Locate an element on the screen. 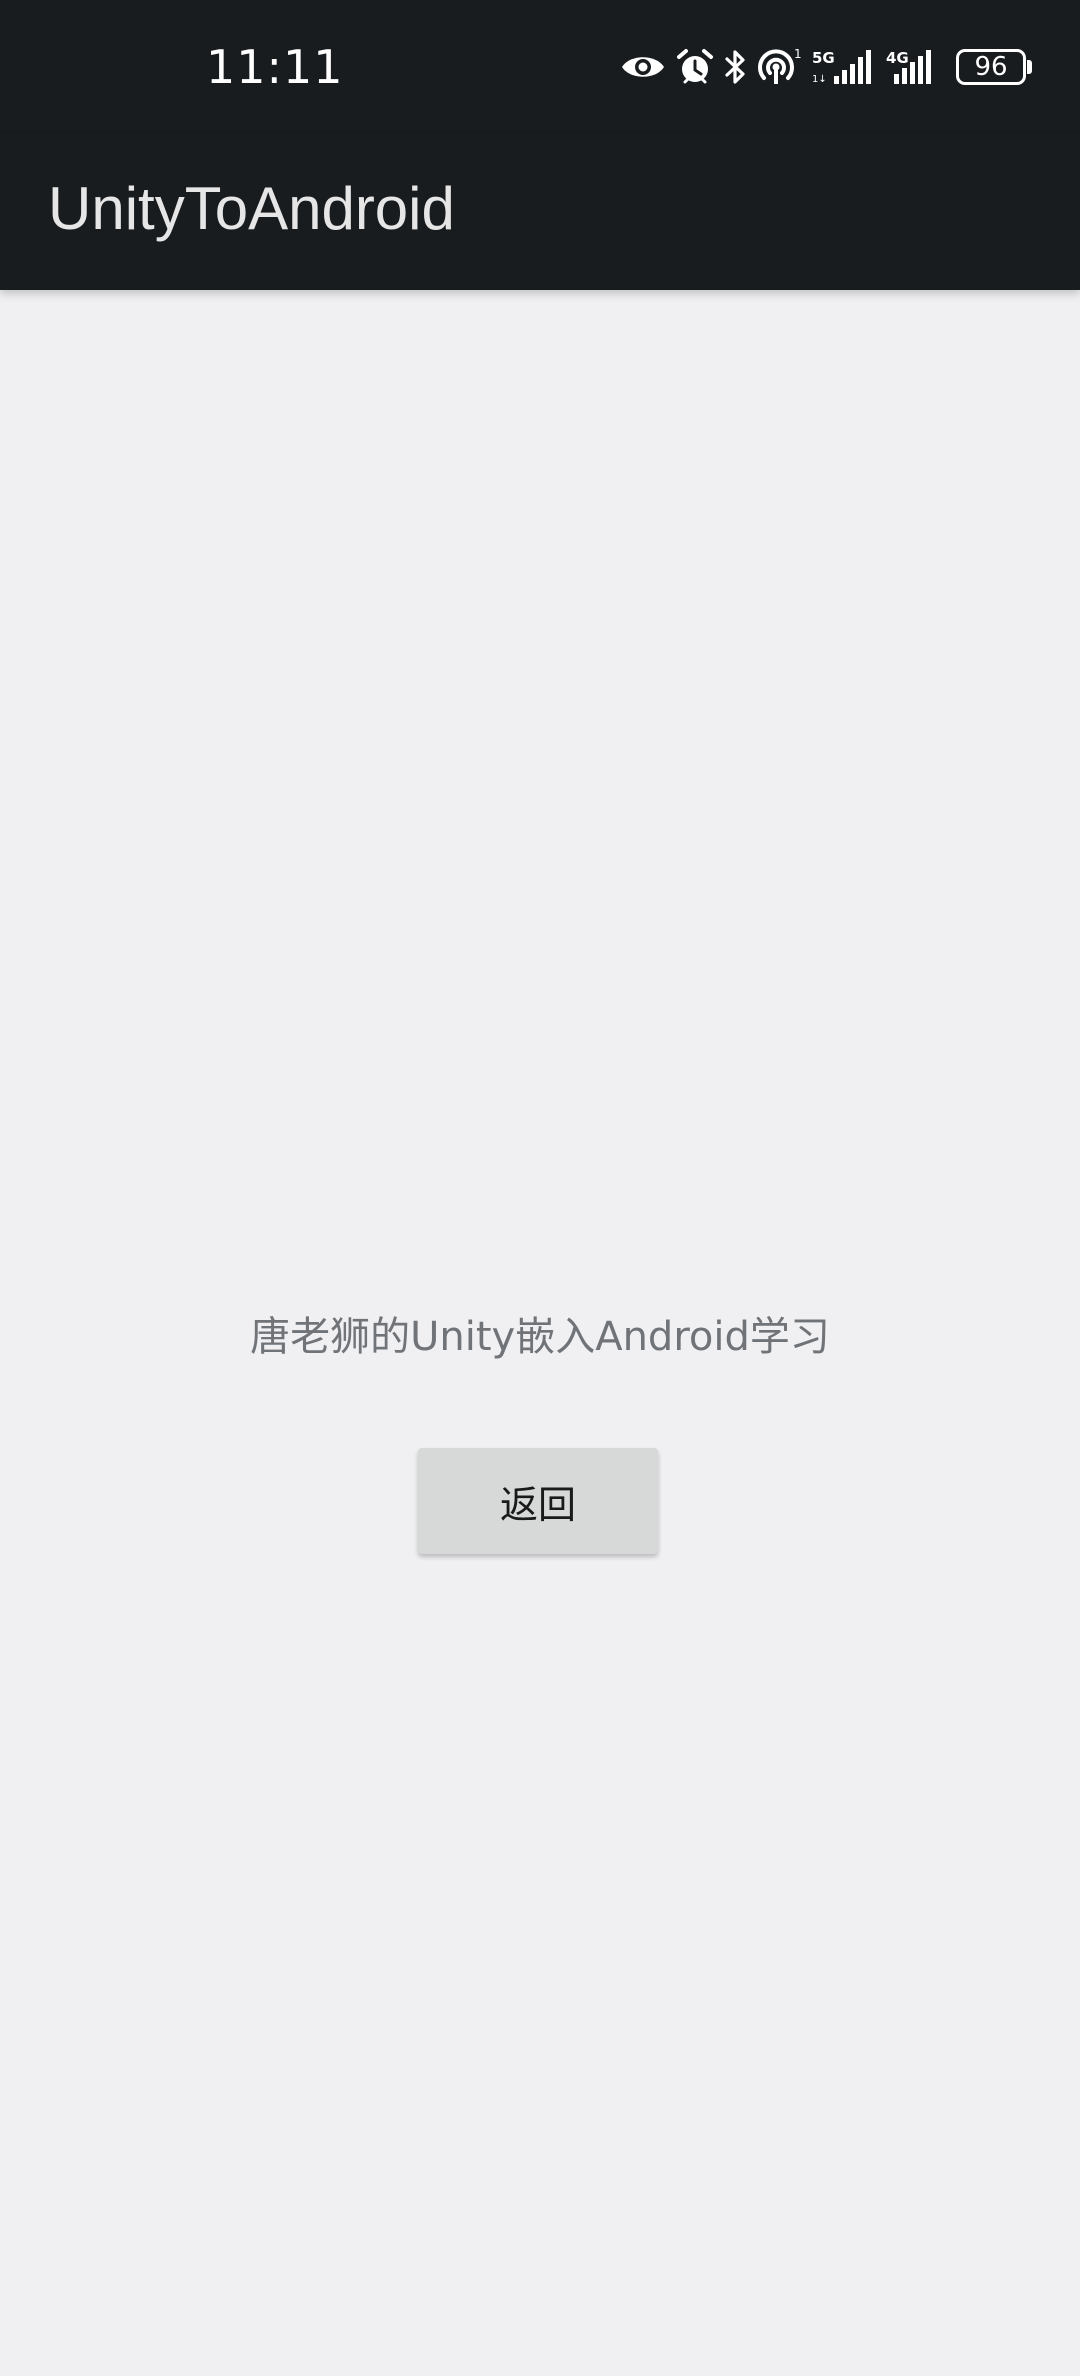  message-text: 唐老狮的Unity嵌入Android学习 is located at coordinates (540, 1337).